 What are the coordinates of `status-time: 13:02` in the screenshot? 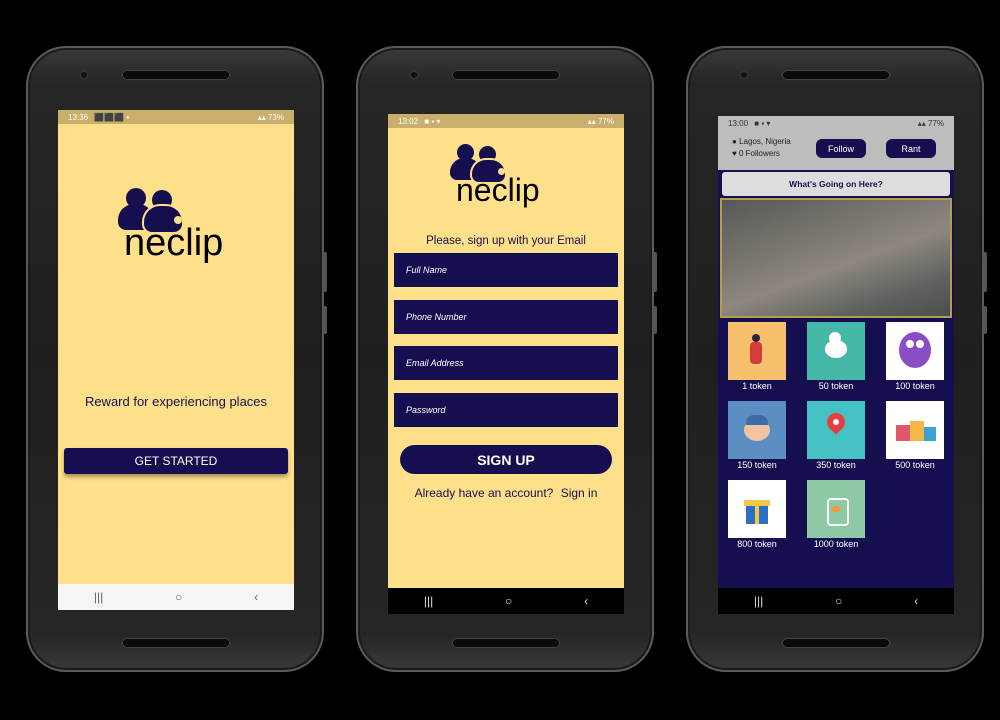 It's located at (408, 121).